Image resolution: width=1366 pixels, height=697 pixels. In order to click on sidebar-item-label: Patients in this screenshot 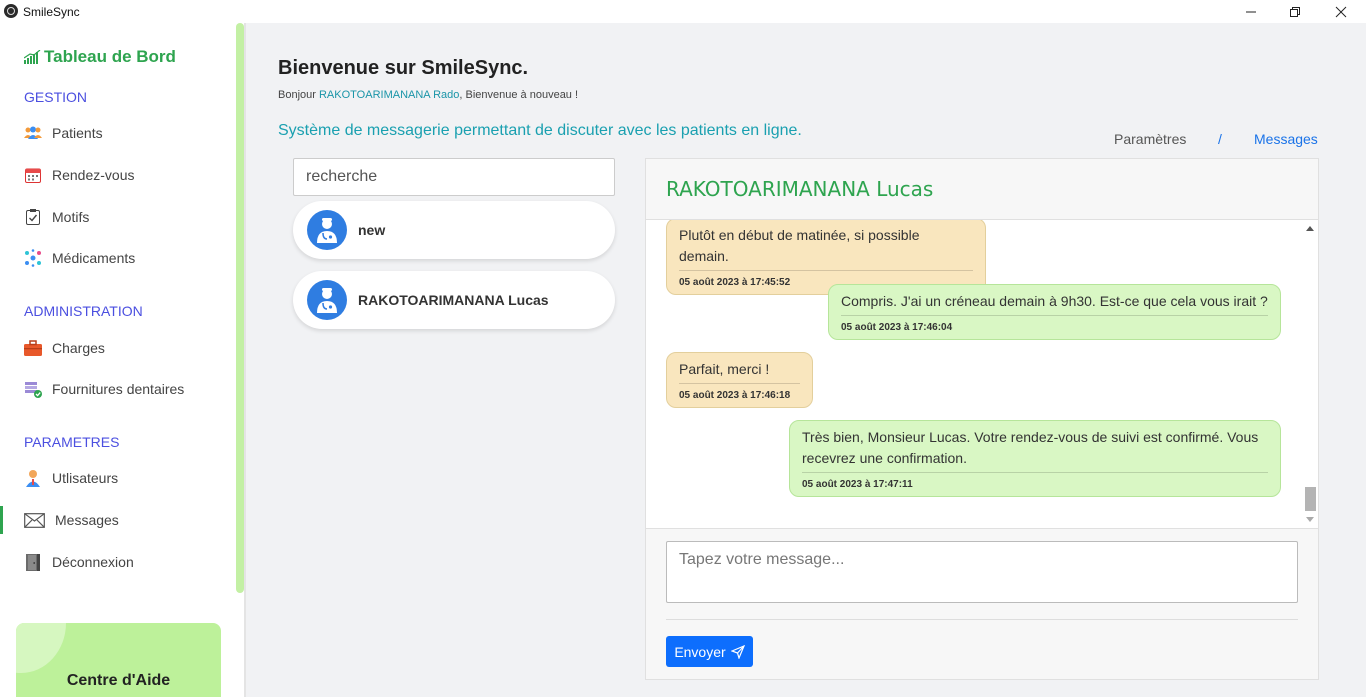, I will do `click(77, 133)`.